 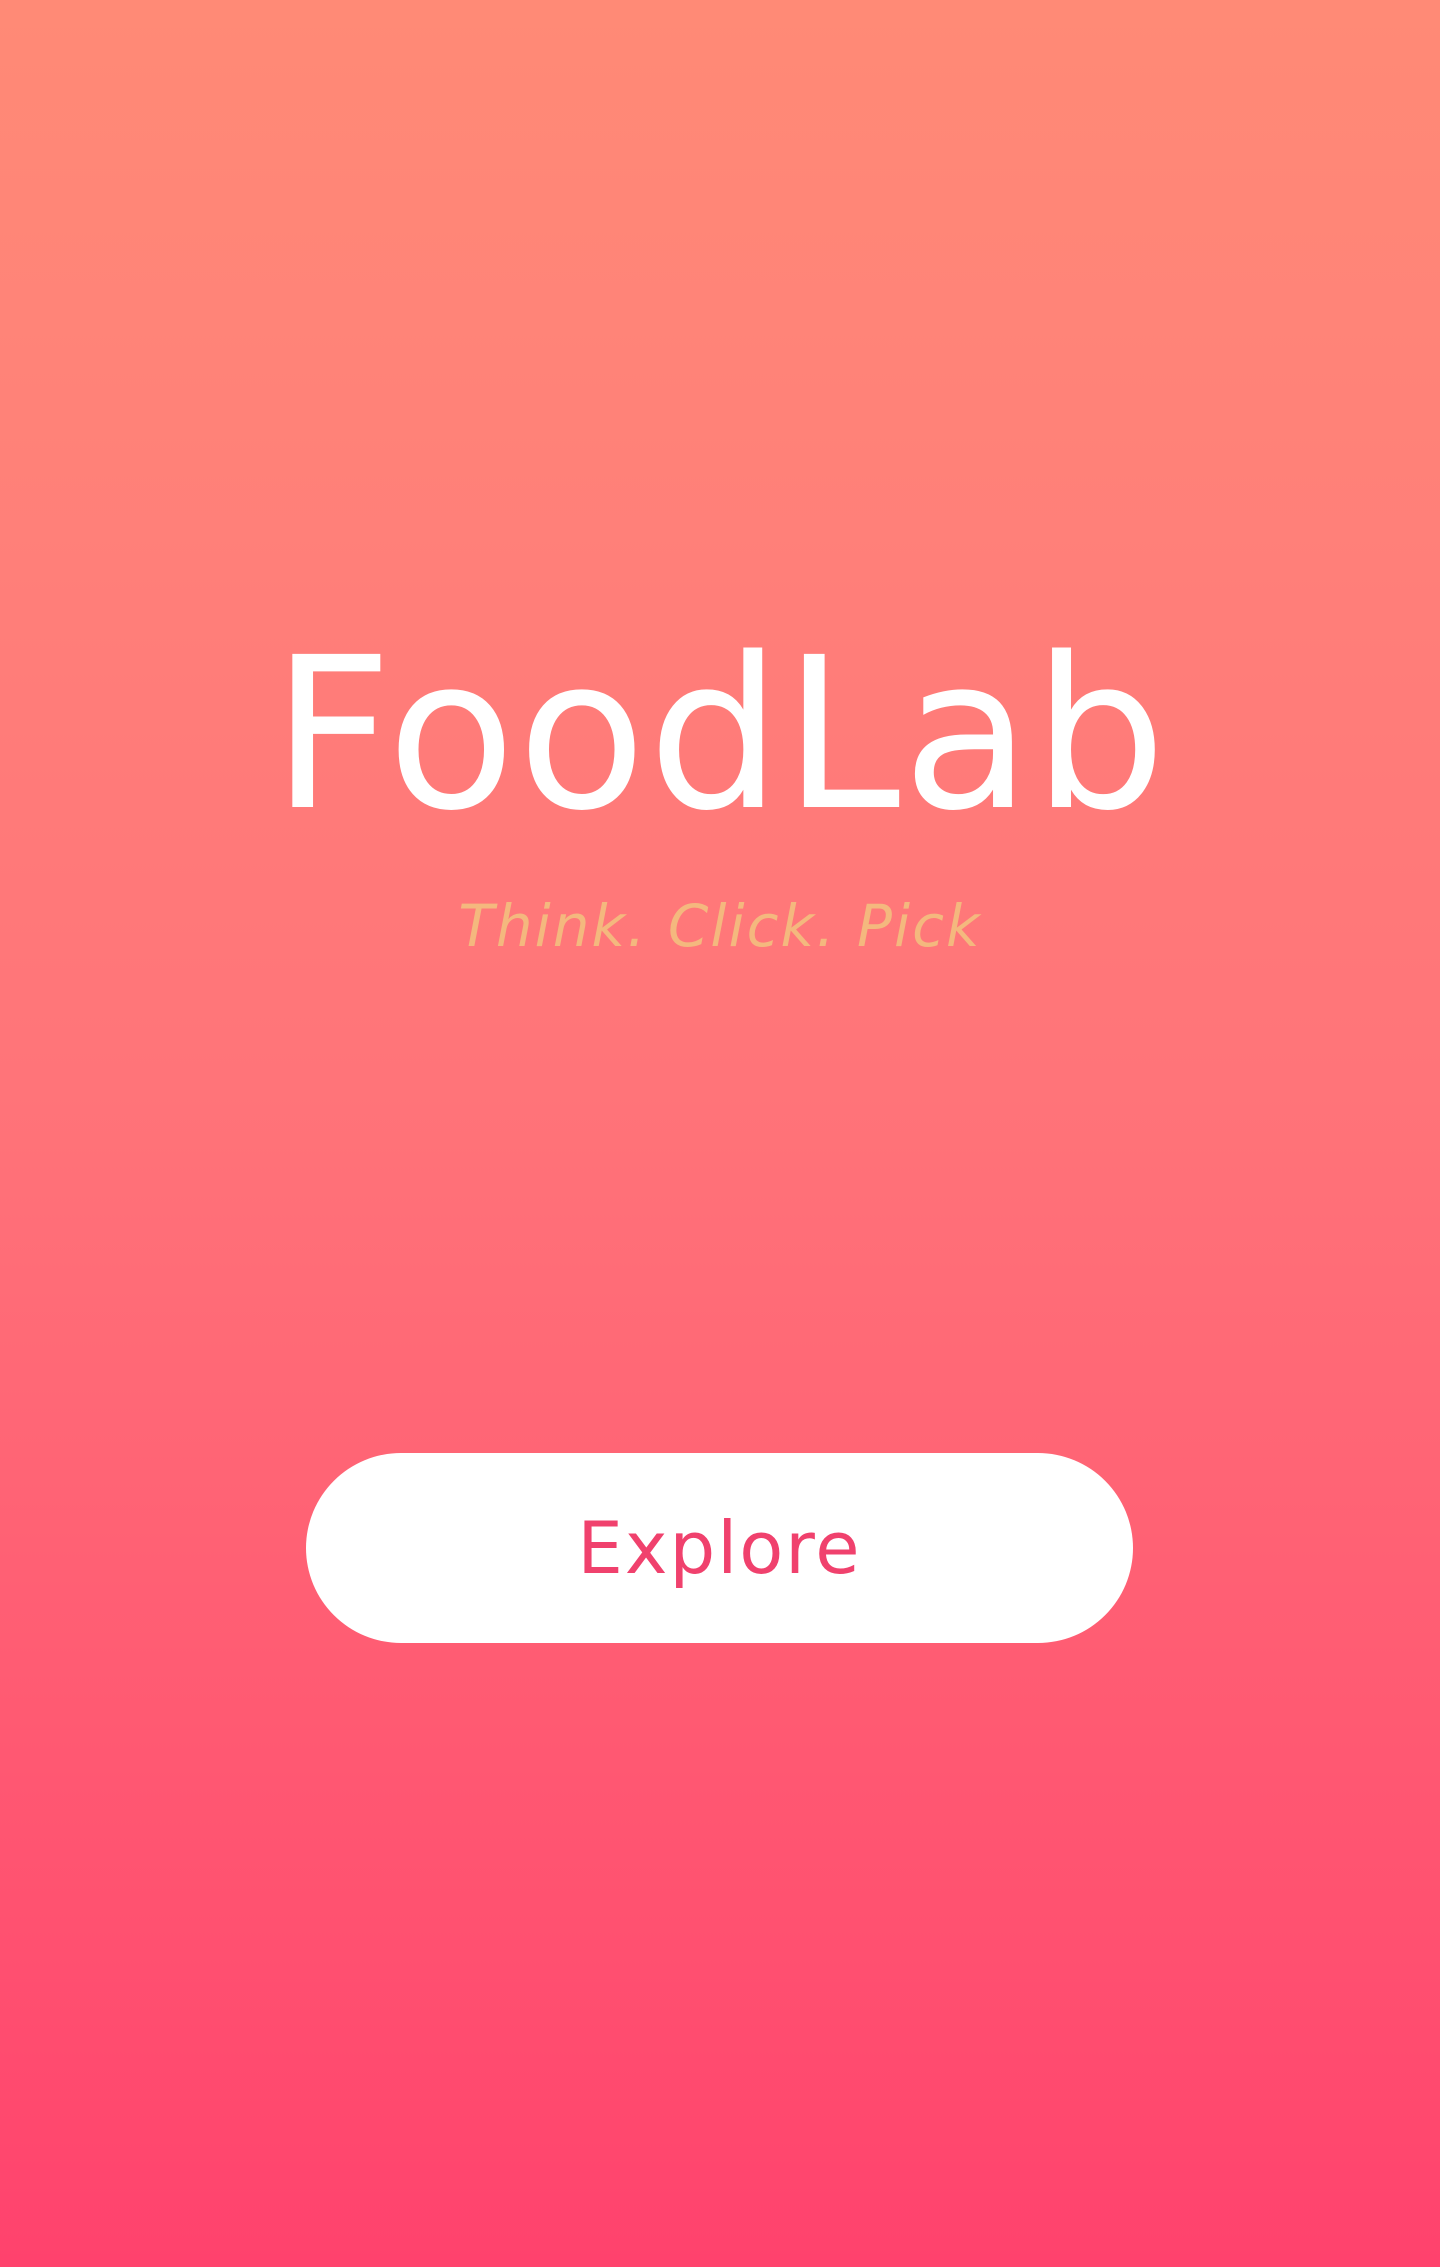 I want to click on explore-button-label: Explore, so click(x=719, y=1548).